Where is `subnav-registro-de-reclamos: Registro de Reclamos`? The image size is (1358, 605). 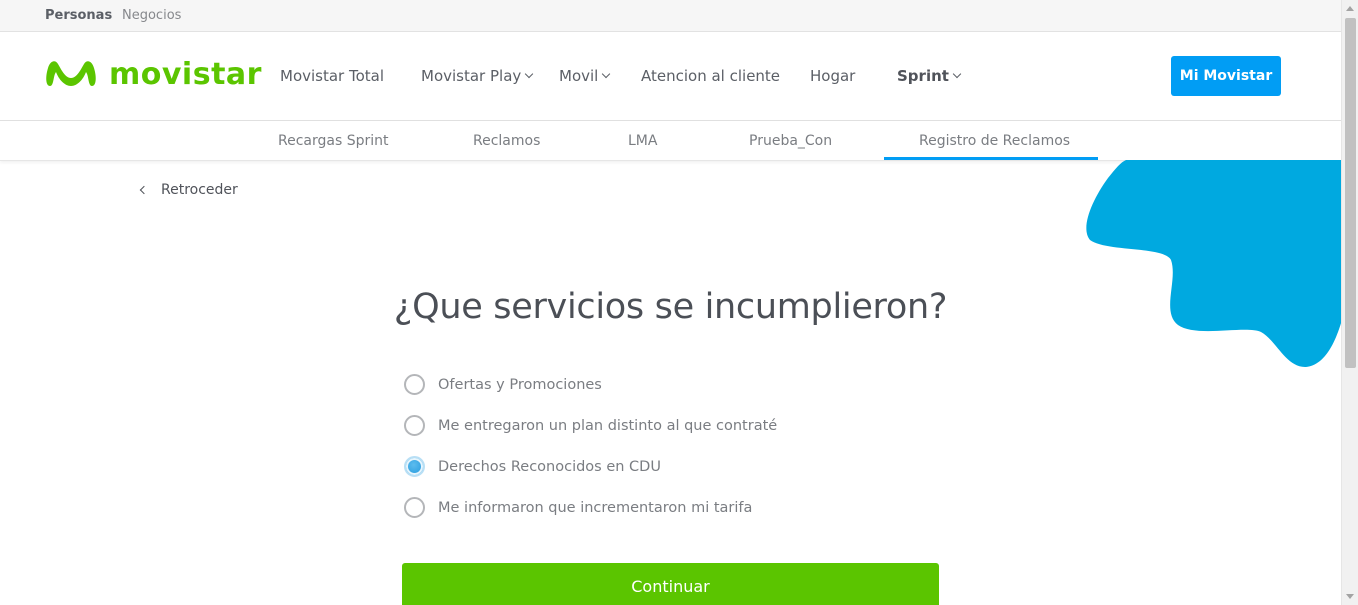 subnav-registro-de-reclamos: Registro de Reclamos is located at coordinates (994, 141).